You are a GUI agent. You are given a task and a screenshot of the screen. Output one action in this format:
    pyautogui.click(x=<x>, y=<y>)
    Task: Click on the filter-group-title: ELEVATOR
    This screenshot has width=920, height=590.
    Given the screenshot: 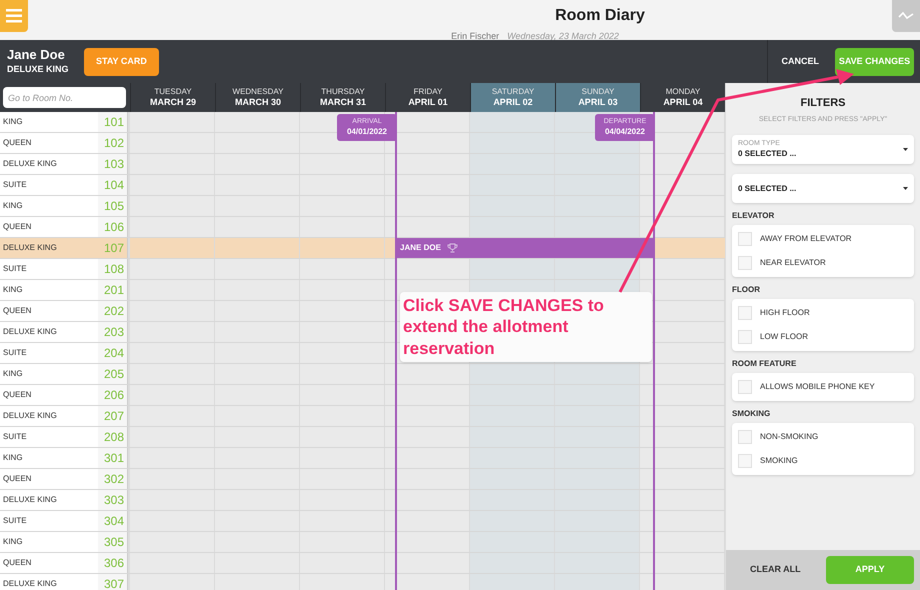 What is the action you would take?
    pyautogui.click(x=754, y=216)
    